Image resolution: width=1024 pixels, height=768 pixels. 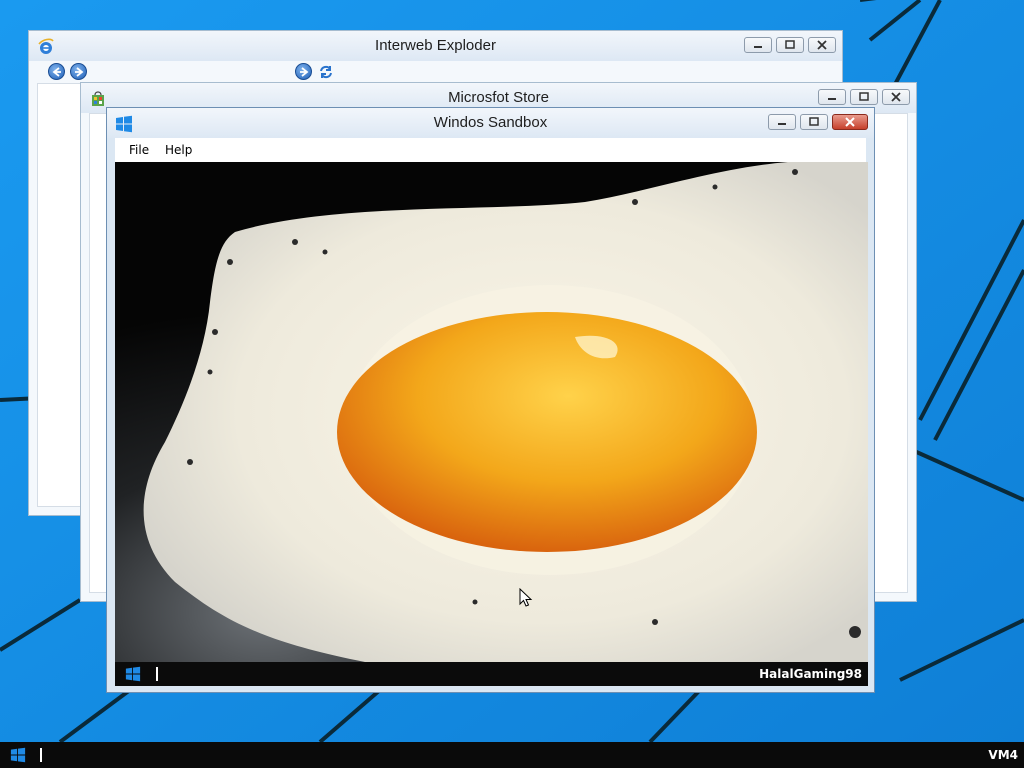 I want to click on ie-maximize-button, so click(x=790, y=45).